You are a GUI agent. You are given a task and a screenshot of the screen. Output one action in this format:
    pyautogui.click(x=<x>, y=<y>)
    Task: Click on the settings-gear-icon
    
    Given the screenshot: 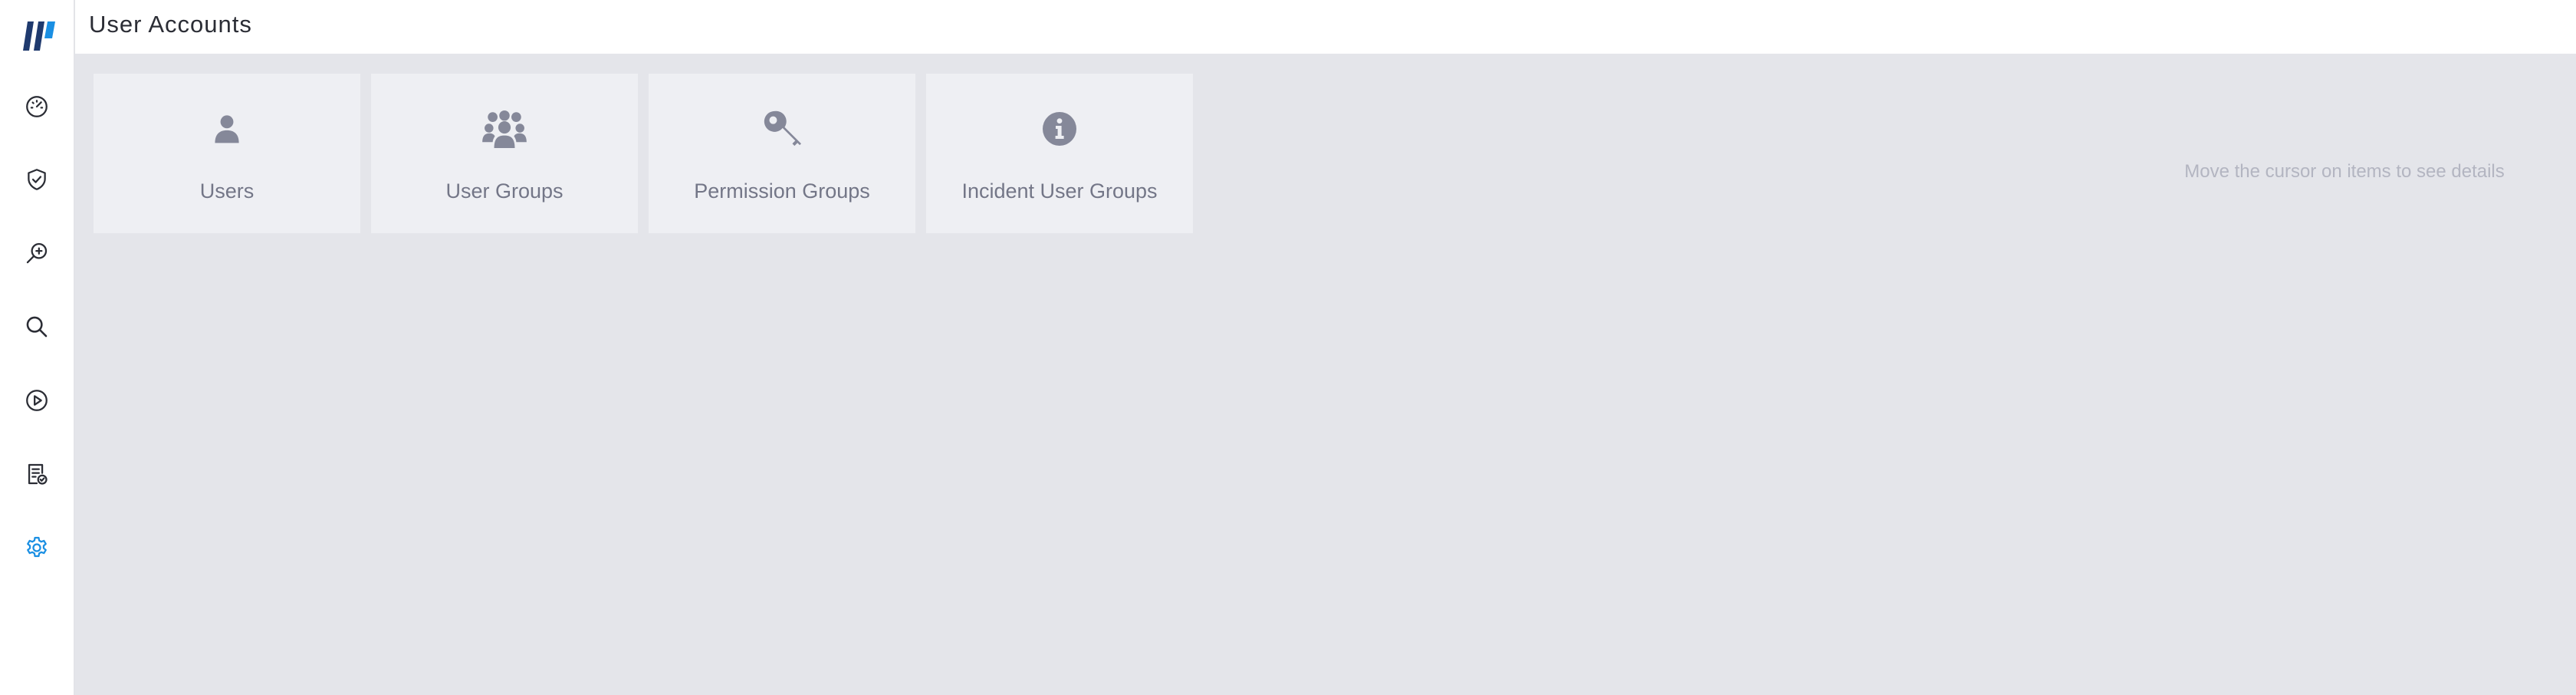 What is the action you would take?
    pyautogui.click(x=37, y=547)
    